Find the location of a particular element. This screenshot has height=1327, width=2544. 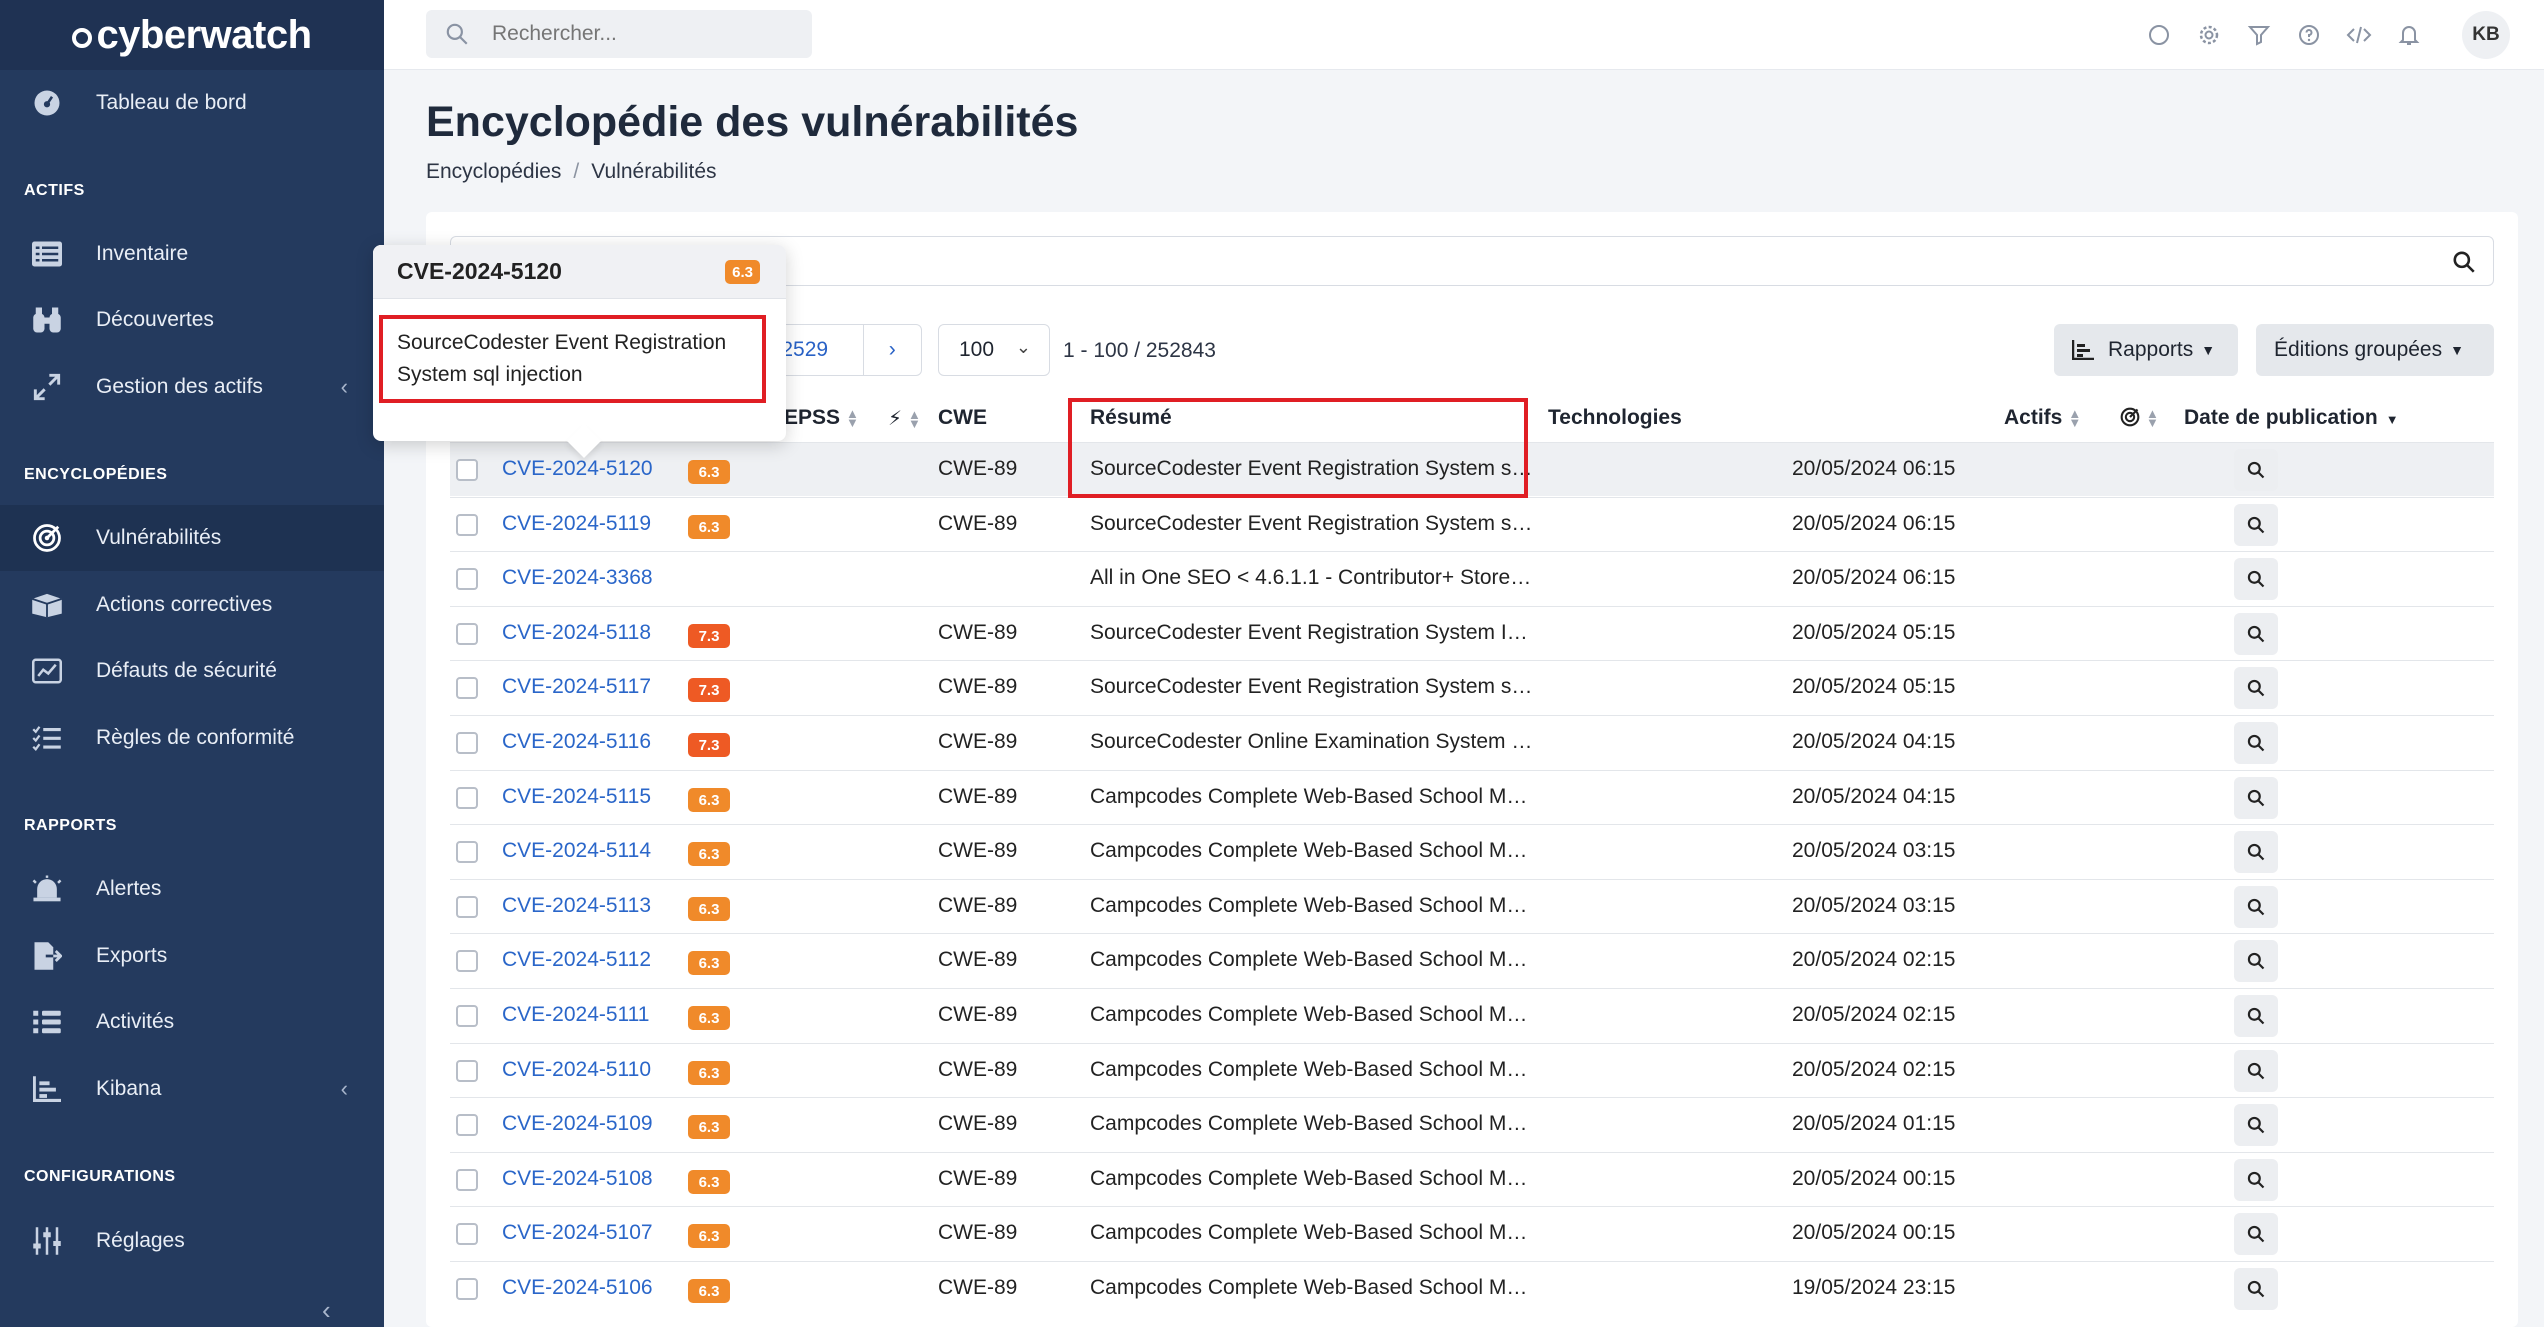

per-page-select: 100 ⌄ is located at coordinates (994, 350).